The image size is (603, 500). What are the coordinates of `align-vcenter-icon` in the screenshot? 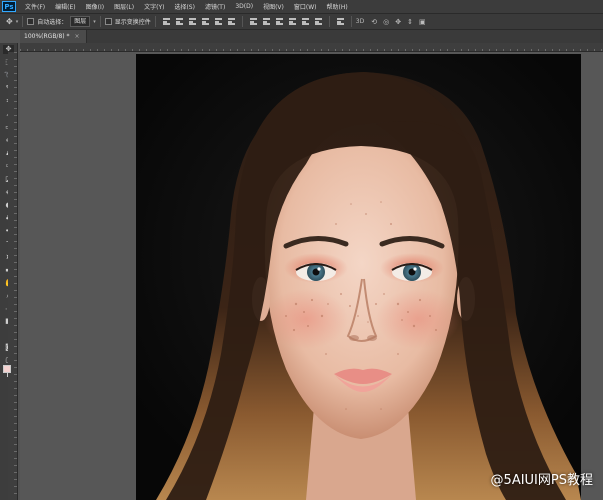 It's located at (179, 21).